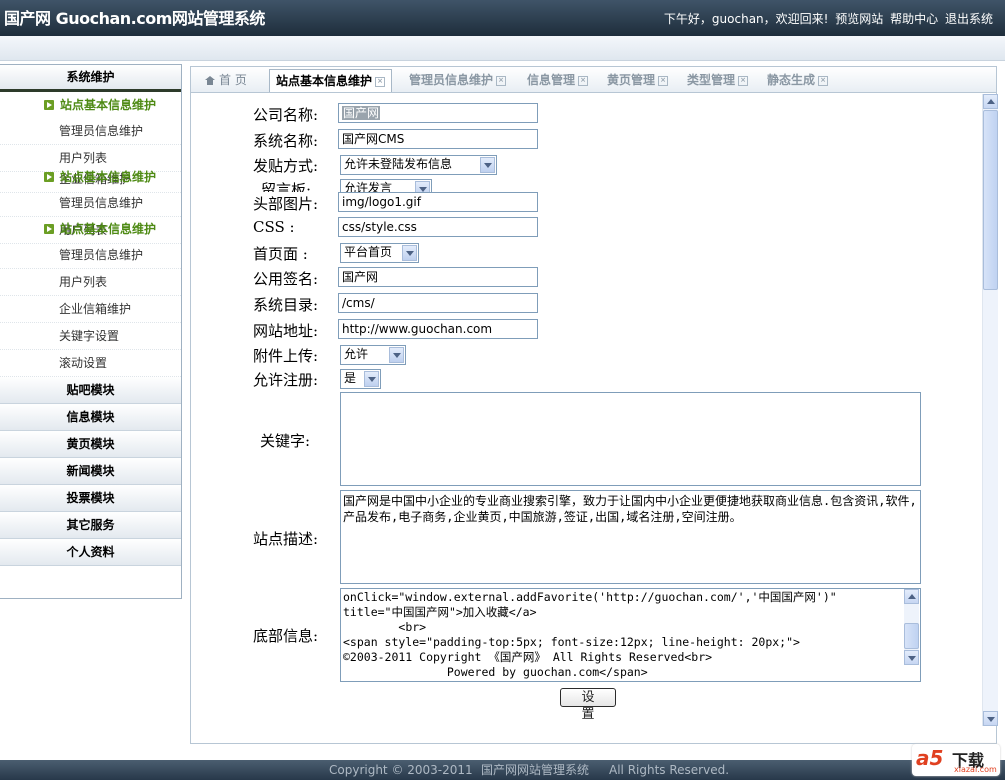 The height and width of the screenshot is (780, 1005). Describe the element at coordinates (990, 410) in the screenshot. I see `main-scrollbar` at that location.